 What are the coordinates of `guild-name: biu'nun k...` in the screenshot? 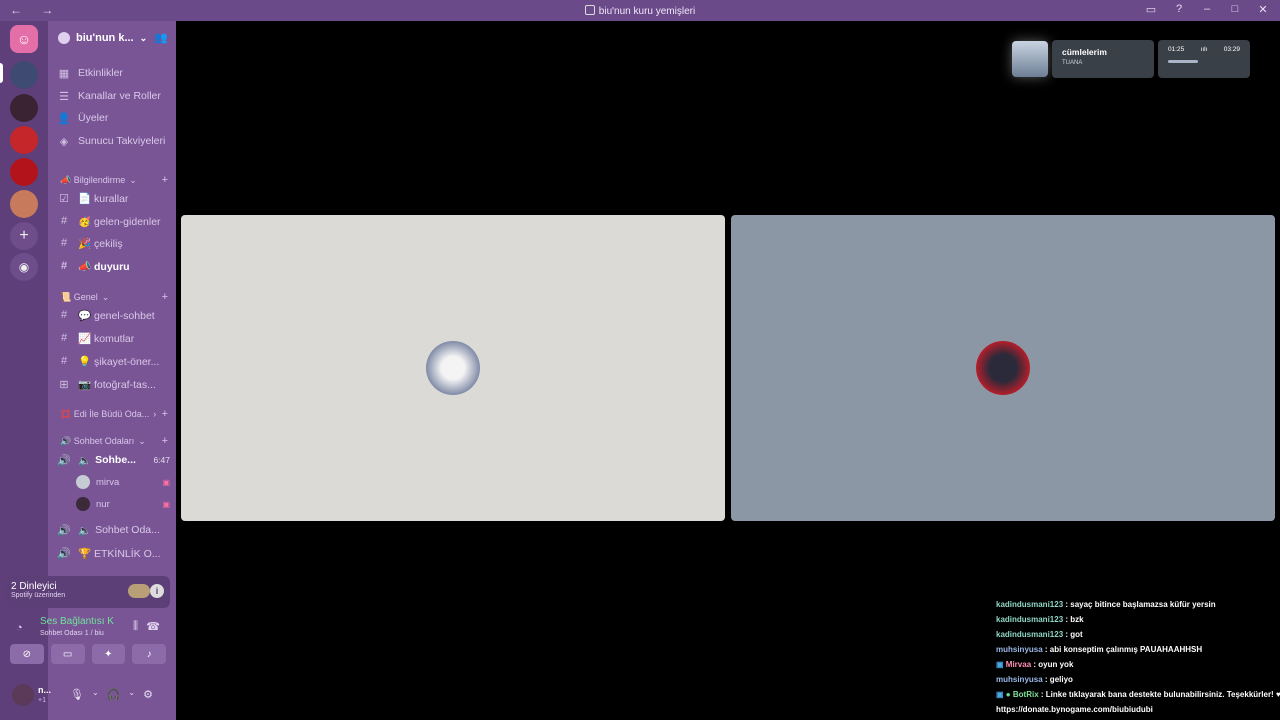 It's located at (105, 38).